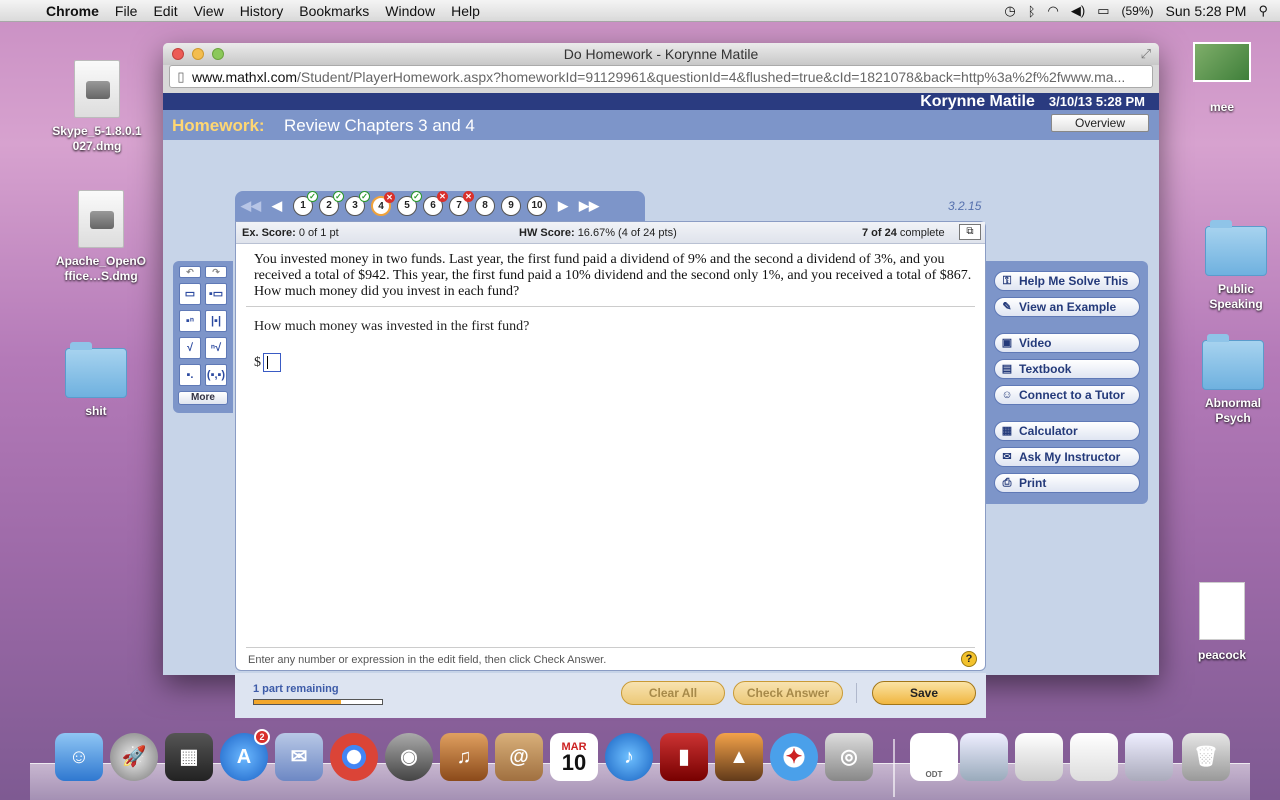 Image resolution: width=1280 pixels, height=800 pixels. What do you see at coordinates (1146, 54) in the screenshot?
I see `fullscreen-icon: ⤢` at bounding box center [1146, 54].